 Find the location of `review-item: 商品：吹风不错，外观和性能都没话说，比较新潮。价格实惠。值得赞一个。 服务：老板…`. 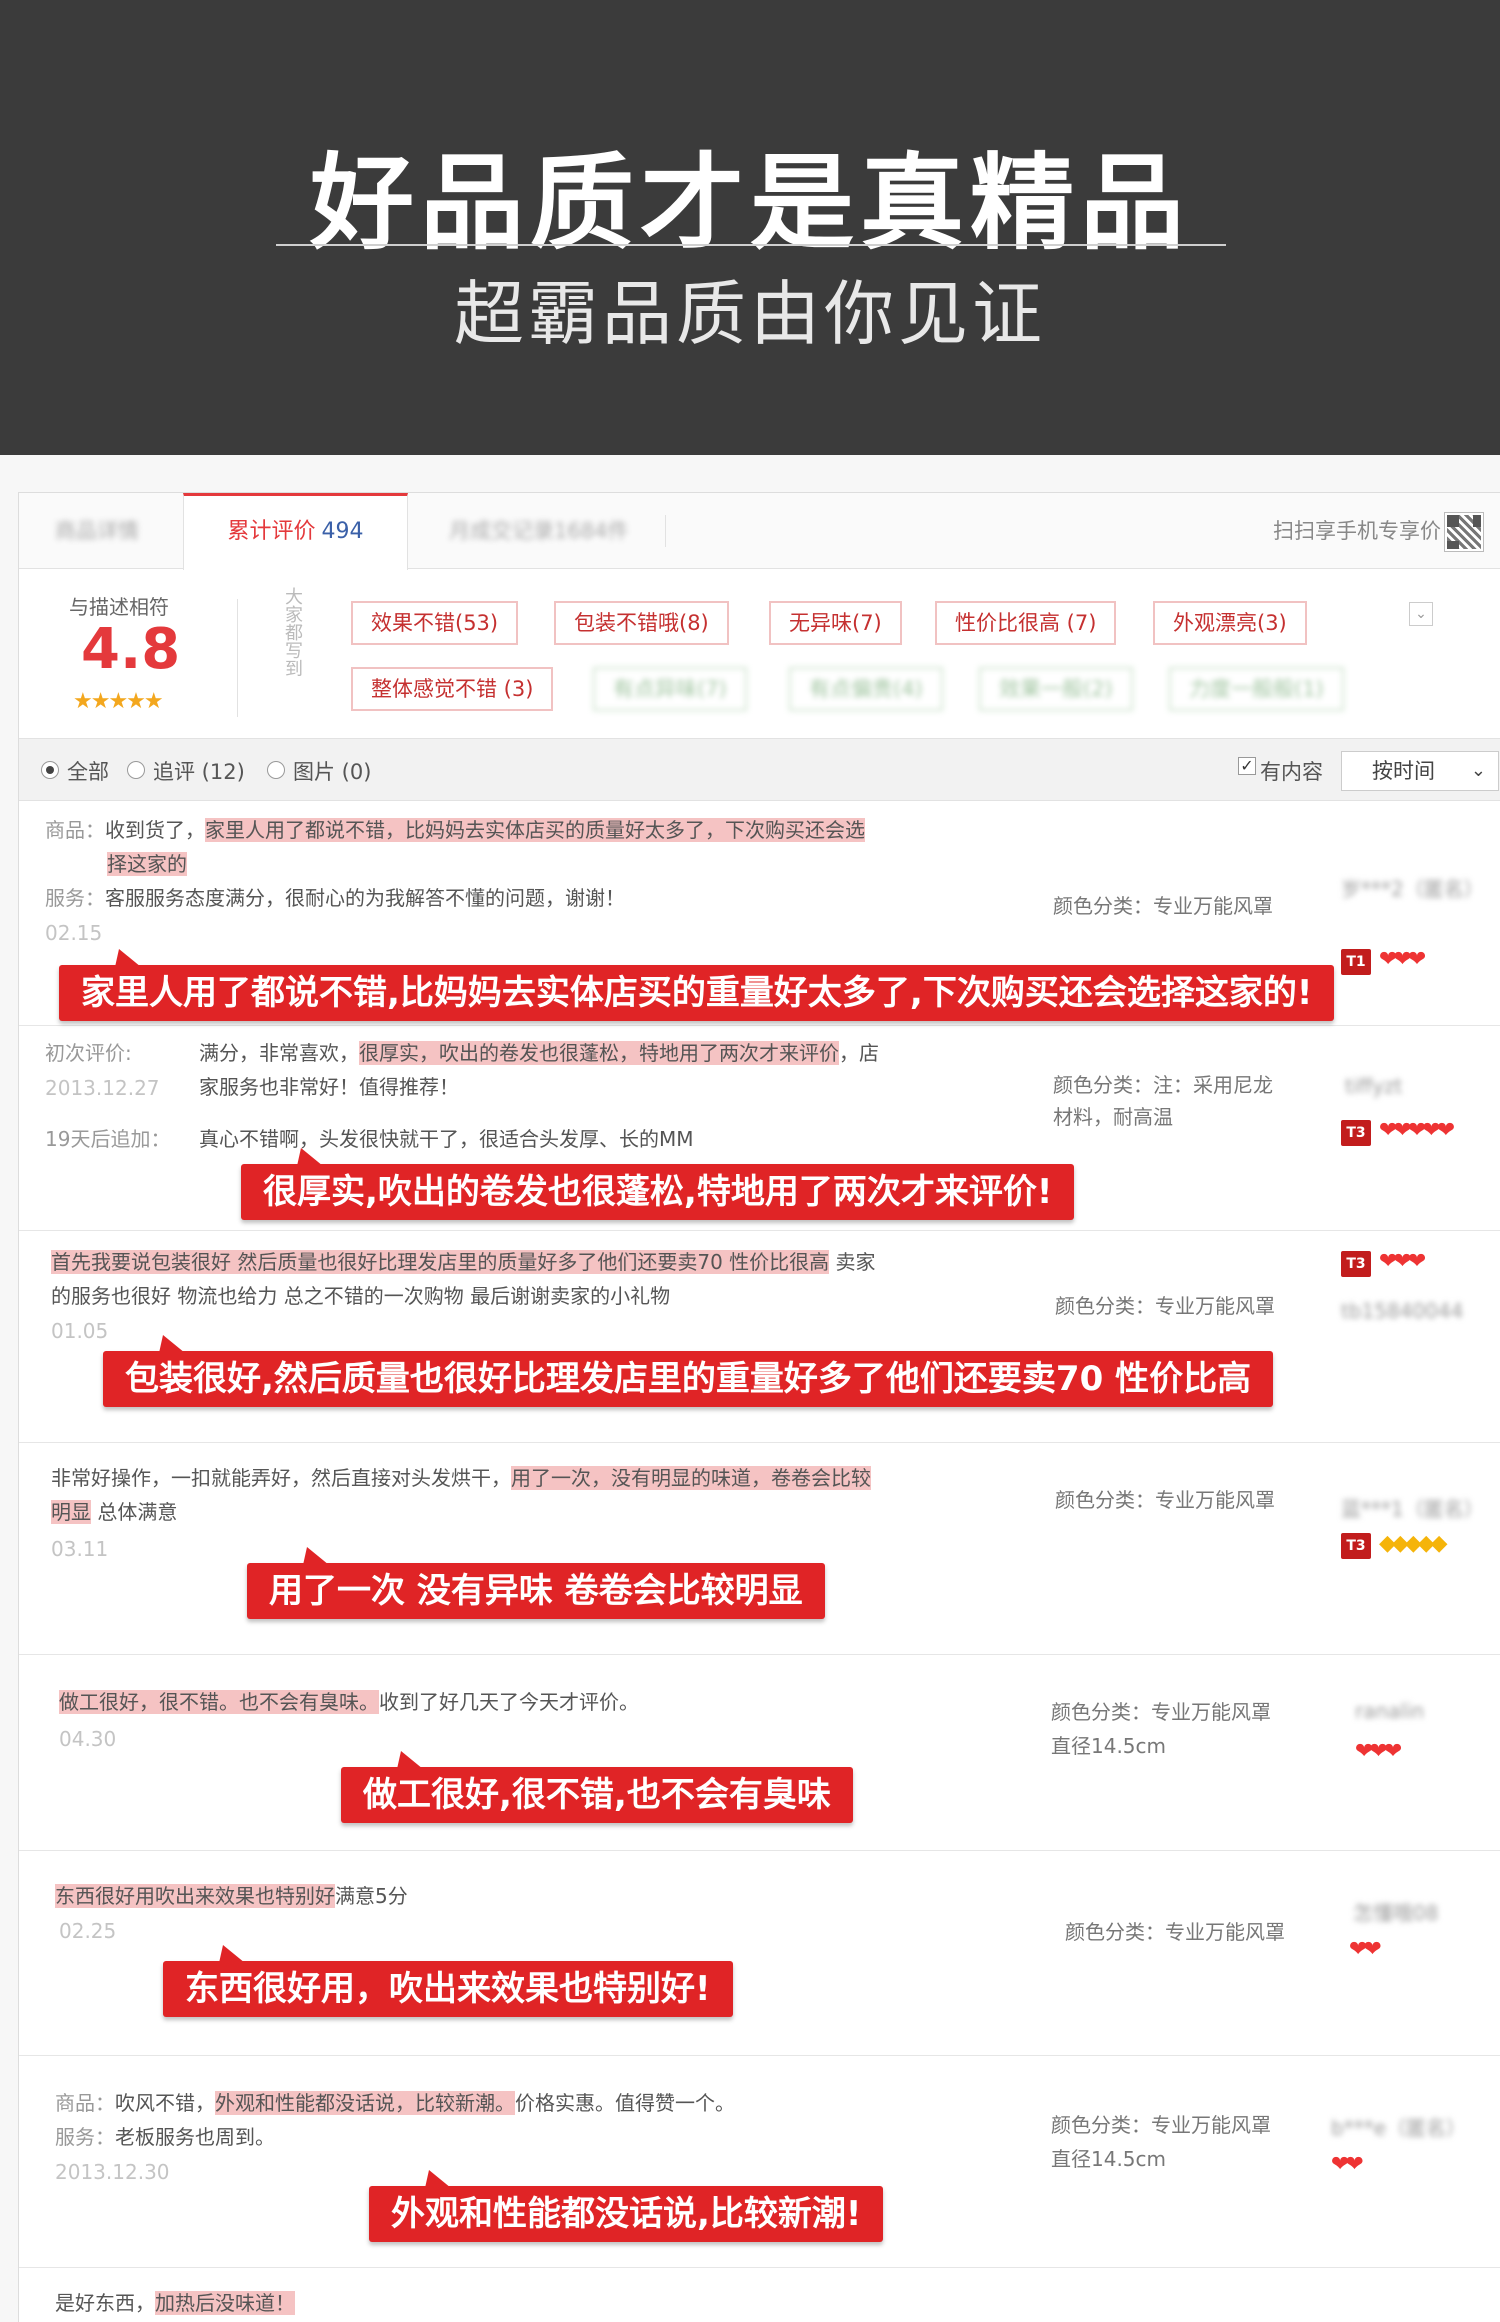

review-item: 商品：吹风不错，外观和性能都没话说，比较新潮。价格实惠。值得赞一个。 服务：老板… is located at coordinates (759, 2162).